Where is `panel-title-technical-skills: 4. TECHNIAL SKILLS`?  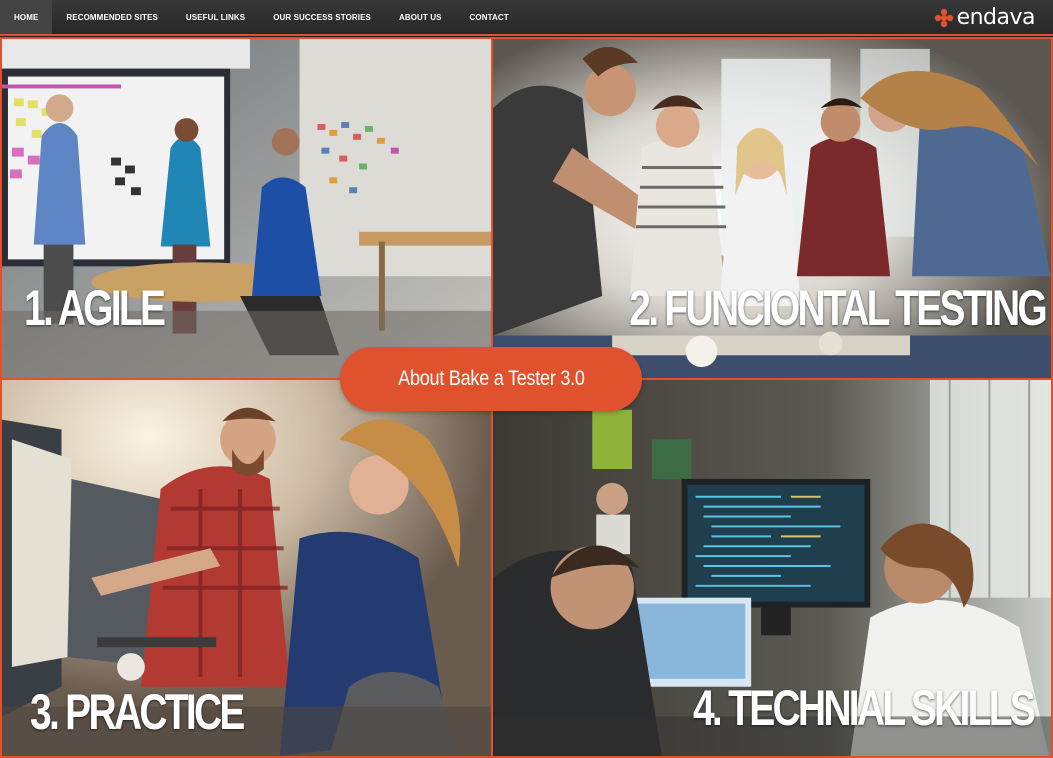
panel-title-technical-skills: 4. TECHNIAL SKILLS is located at coordinates (864, 708).